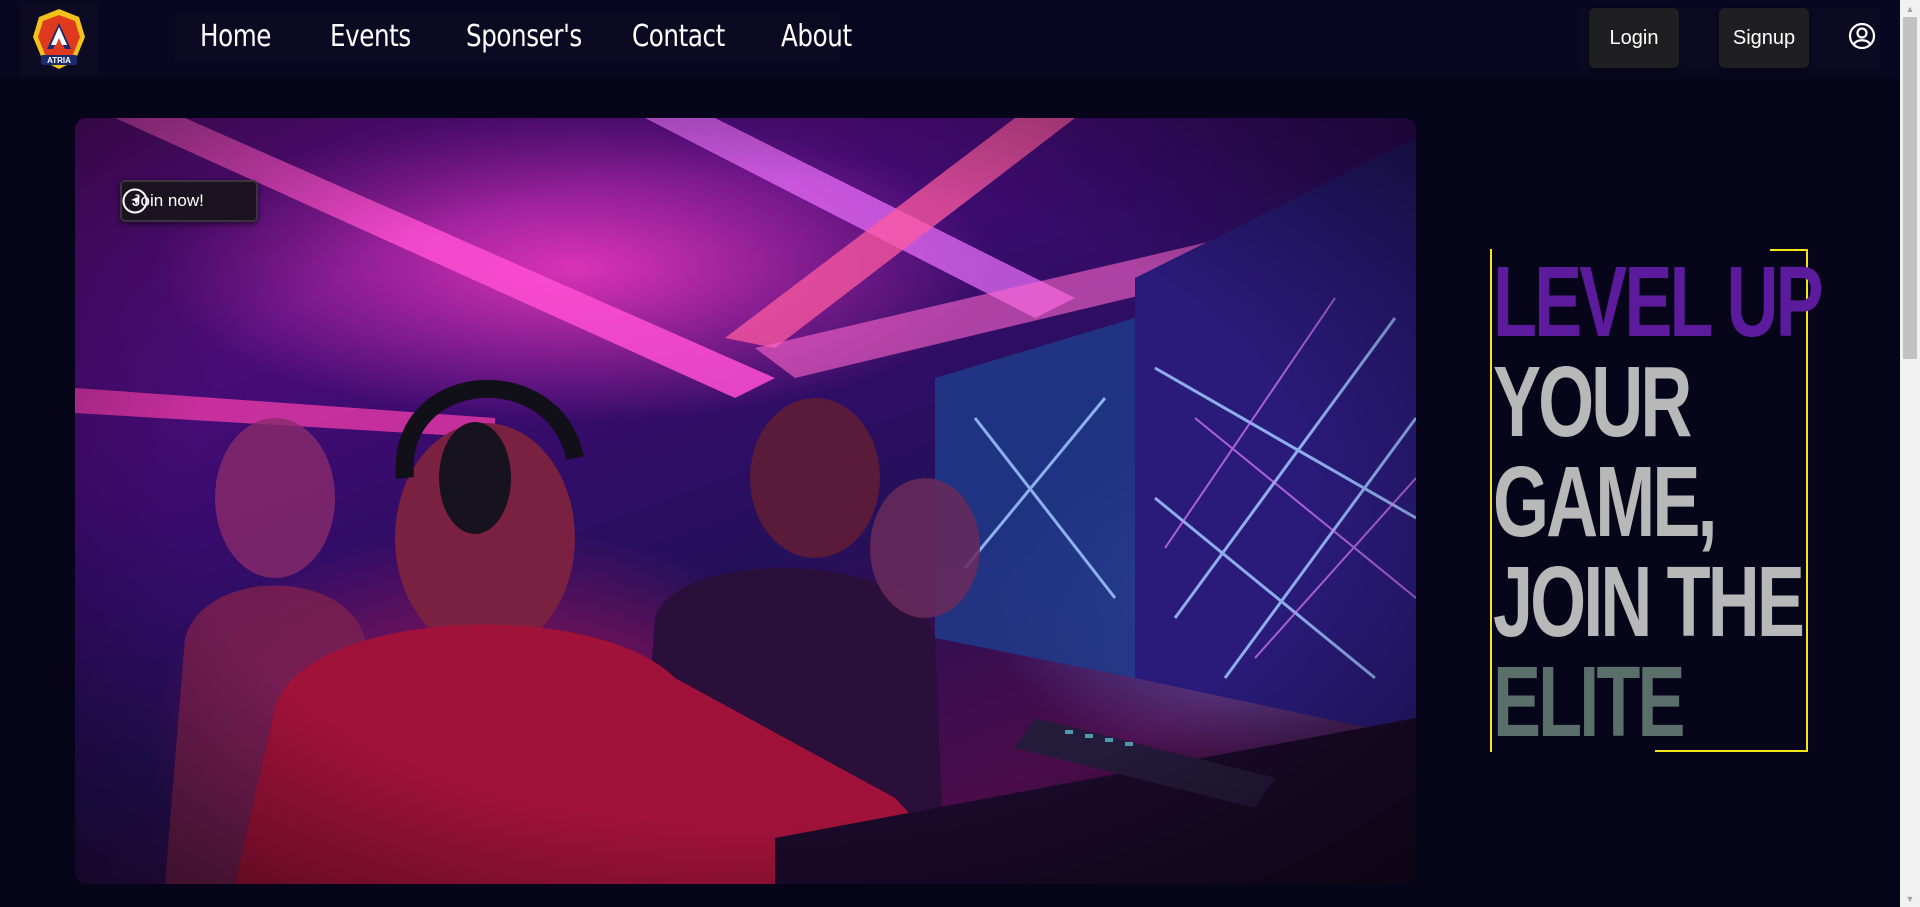 The height and width of the screenshot is (907, 1920). Describe the element at coordinates (524, 37) in the screenshot. I see `nav-link-sponsers: Sponser's` at that location.